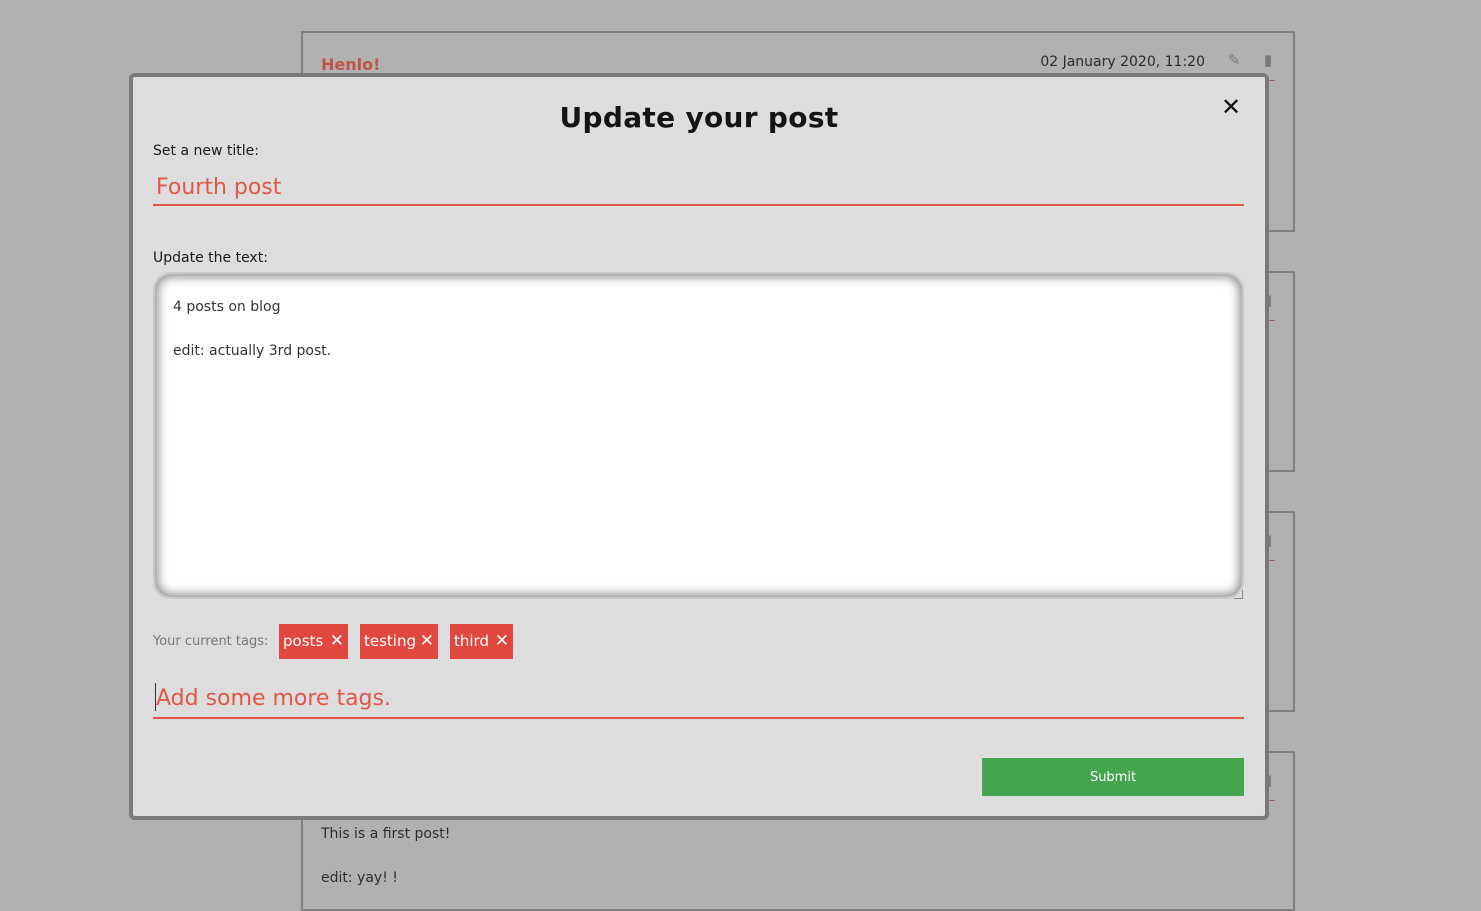  I want to click on title-label: Set a new title:, so click(206, 151).